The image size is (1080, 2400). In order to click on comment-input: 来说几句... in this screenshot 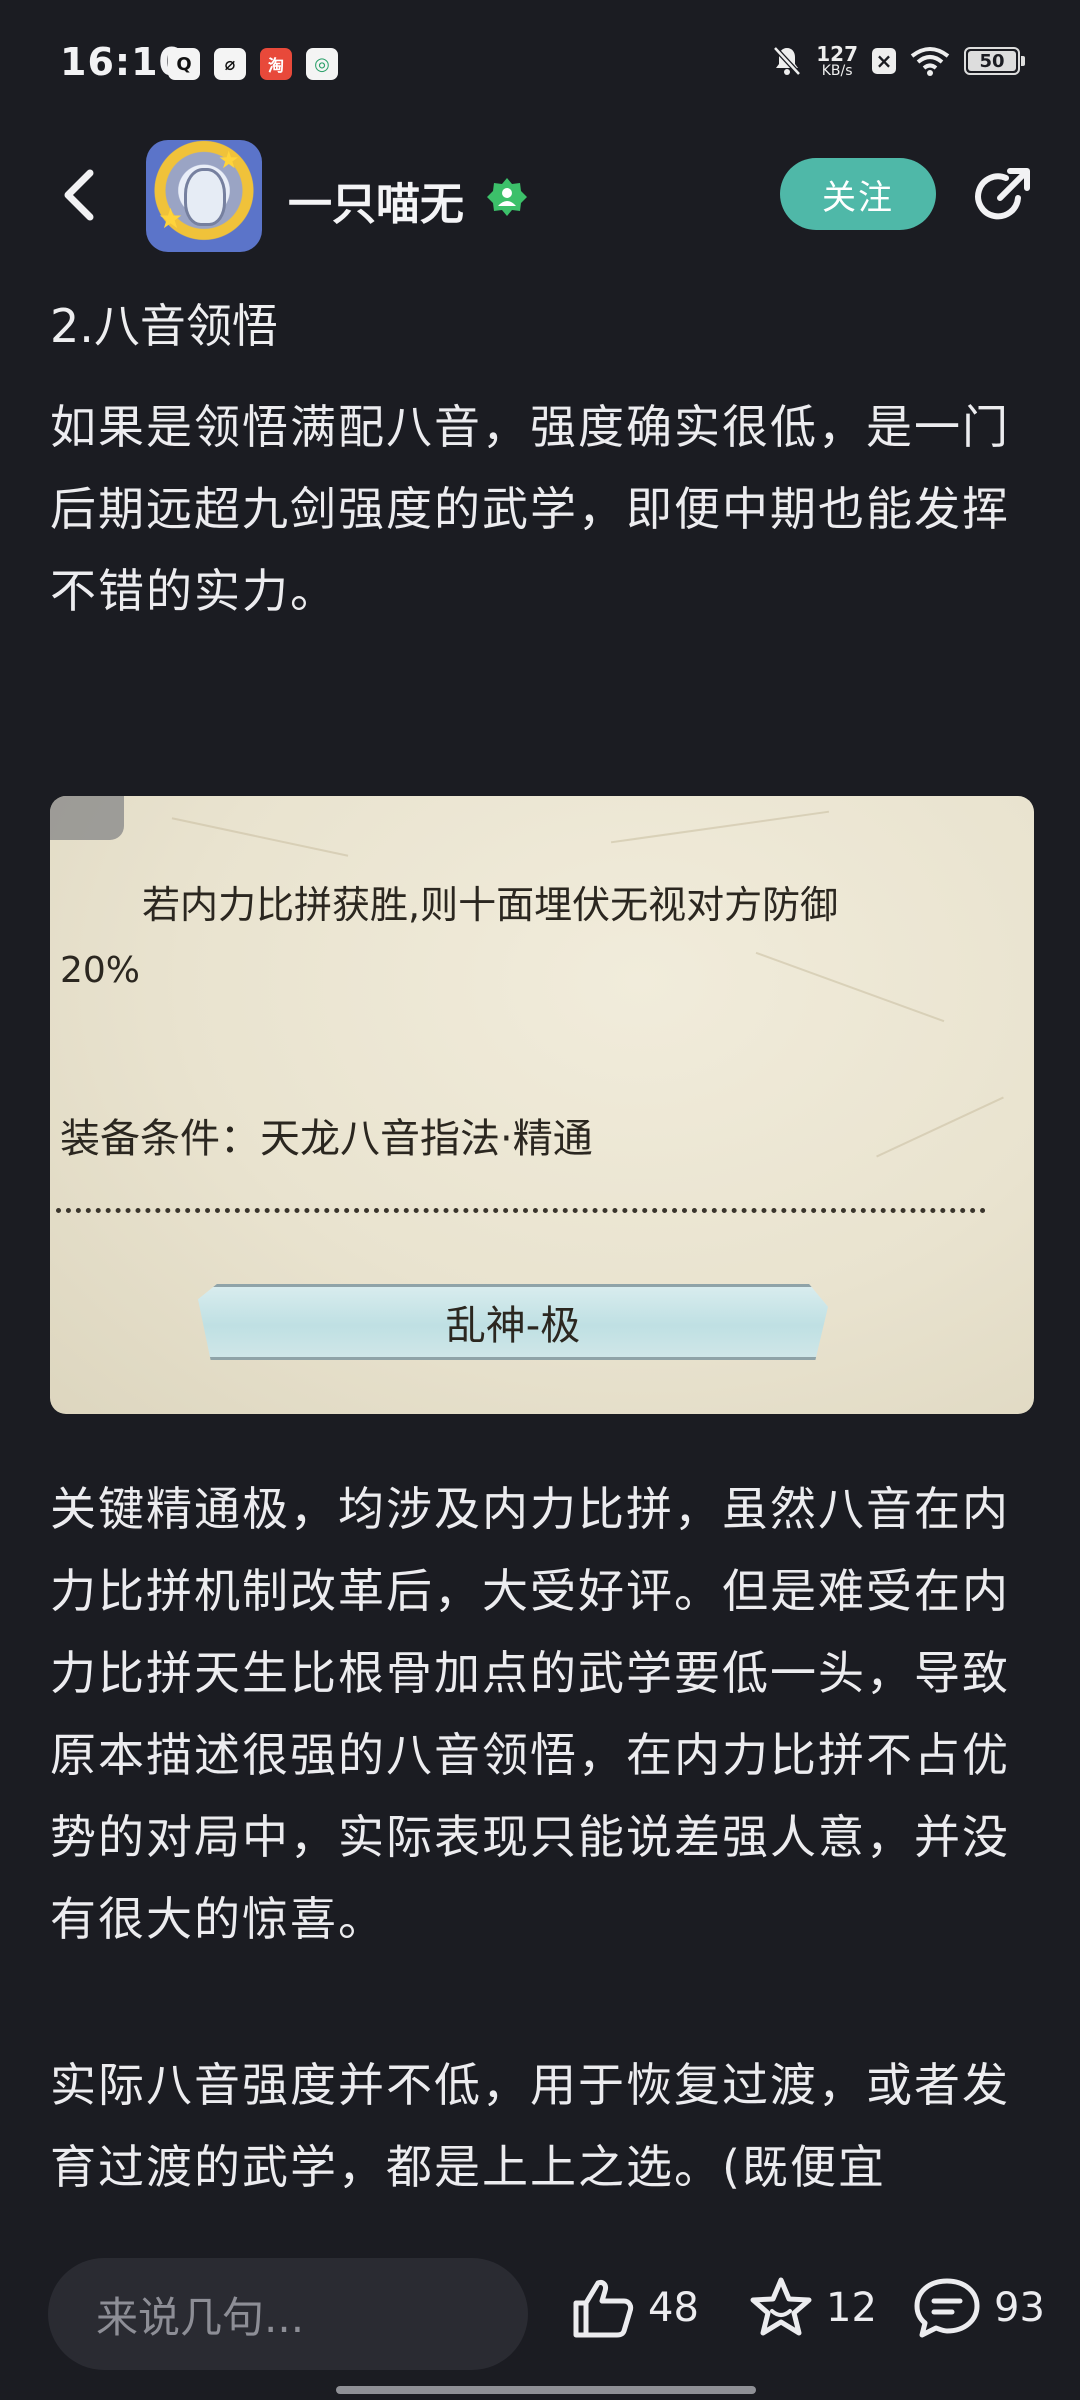, I will do `click(288, 2314)`.